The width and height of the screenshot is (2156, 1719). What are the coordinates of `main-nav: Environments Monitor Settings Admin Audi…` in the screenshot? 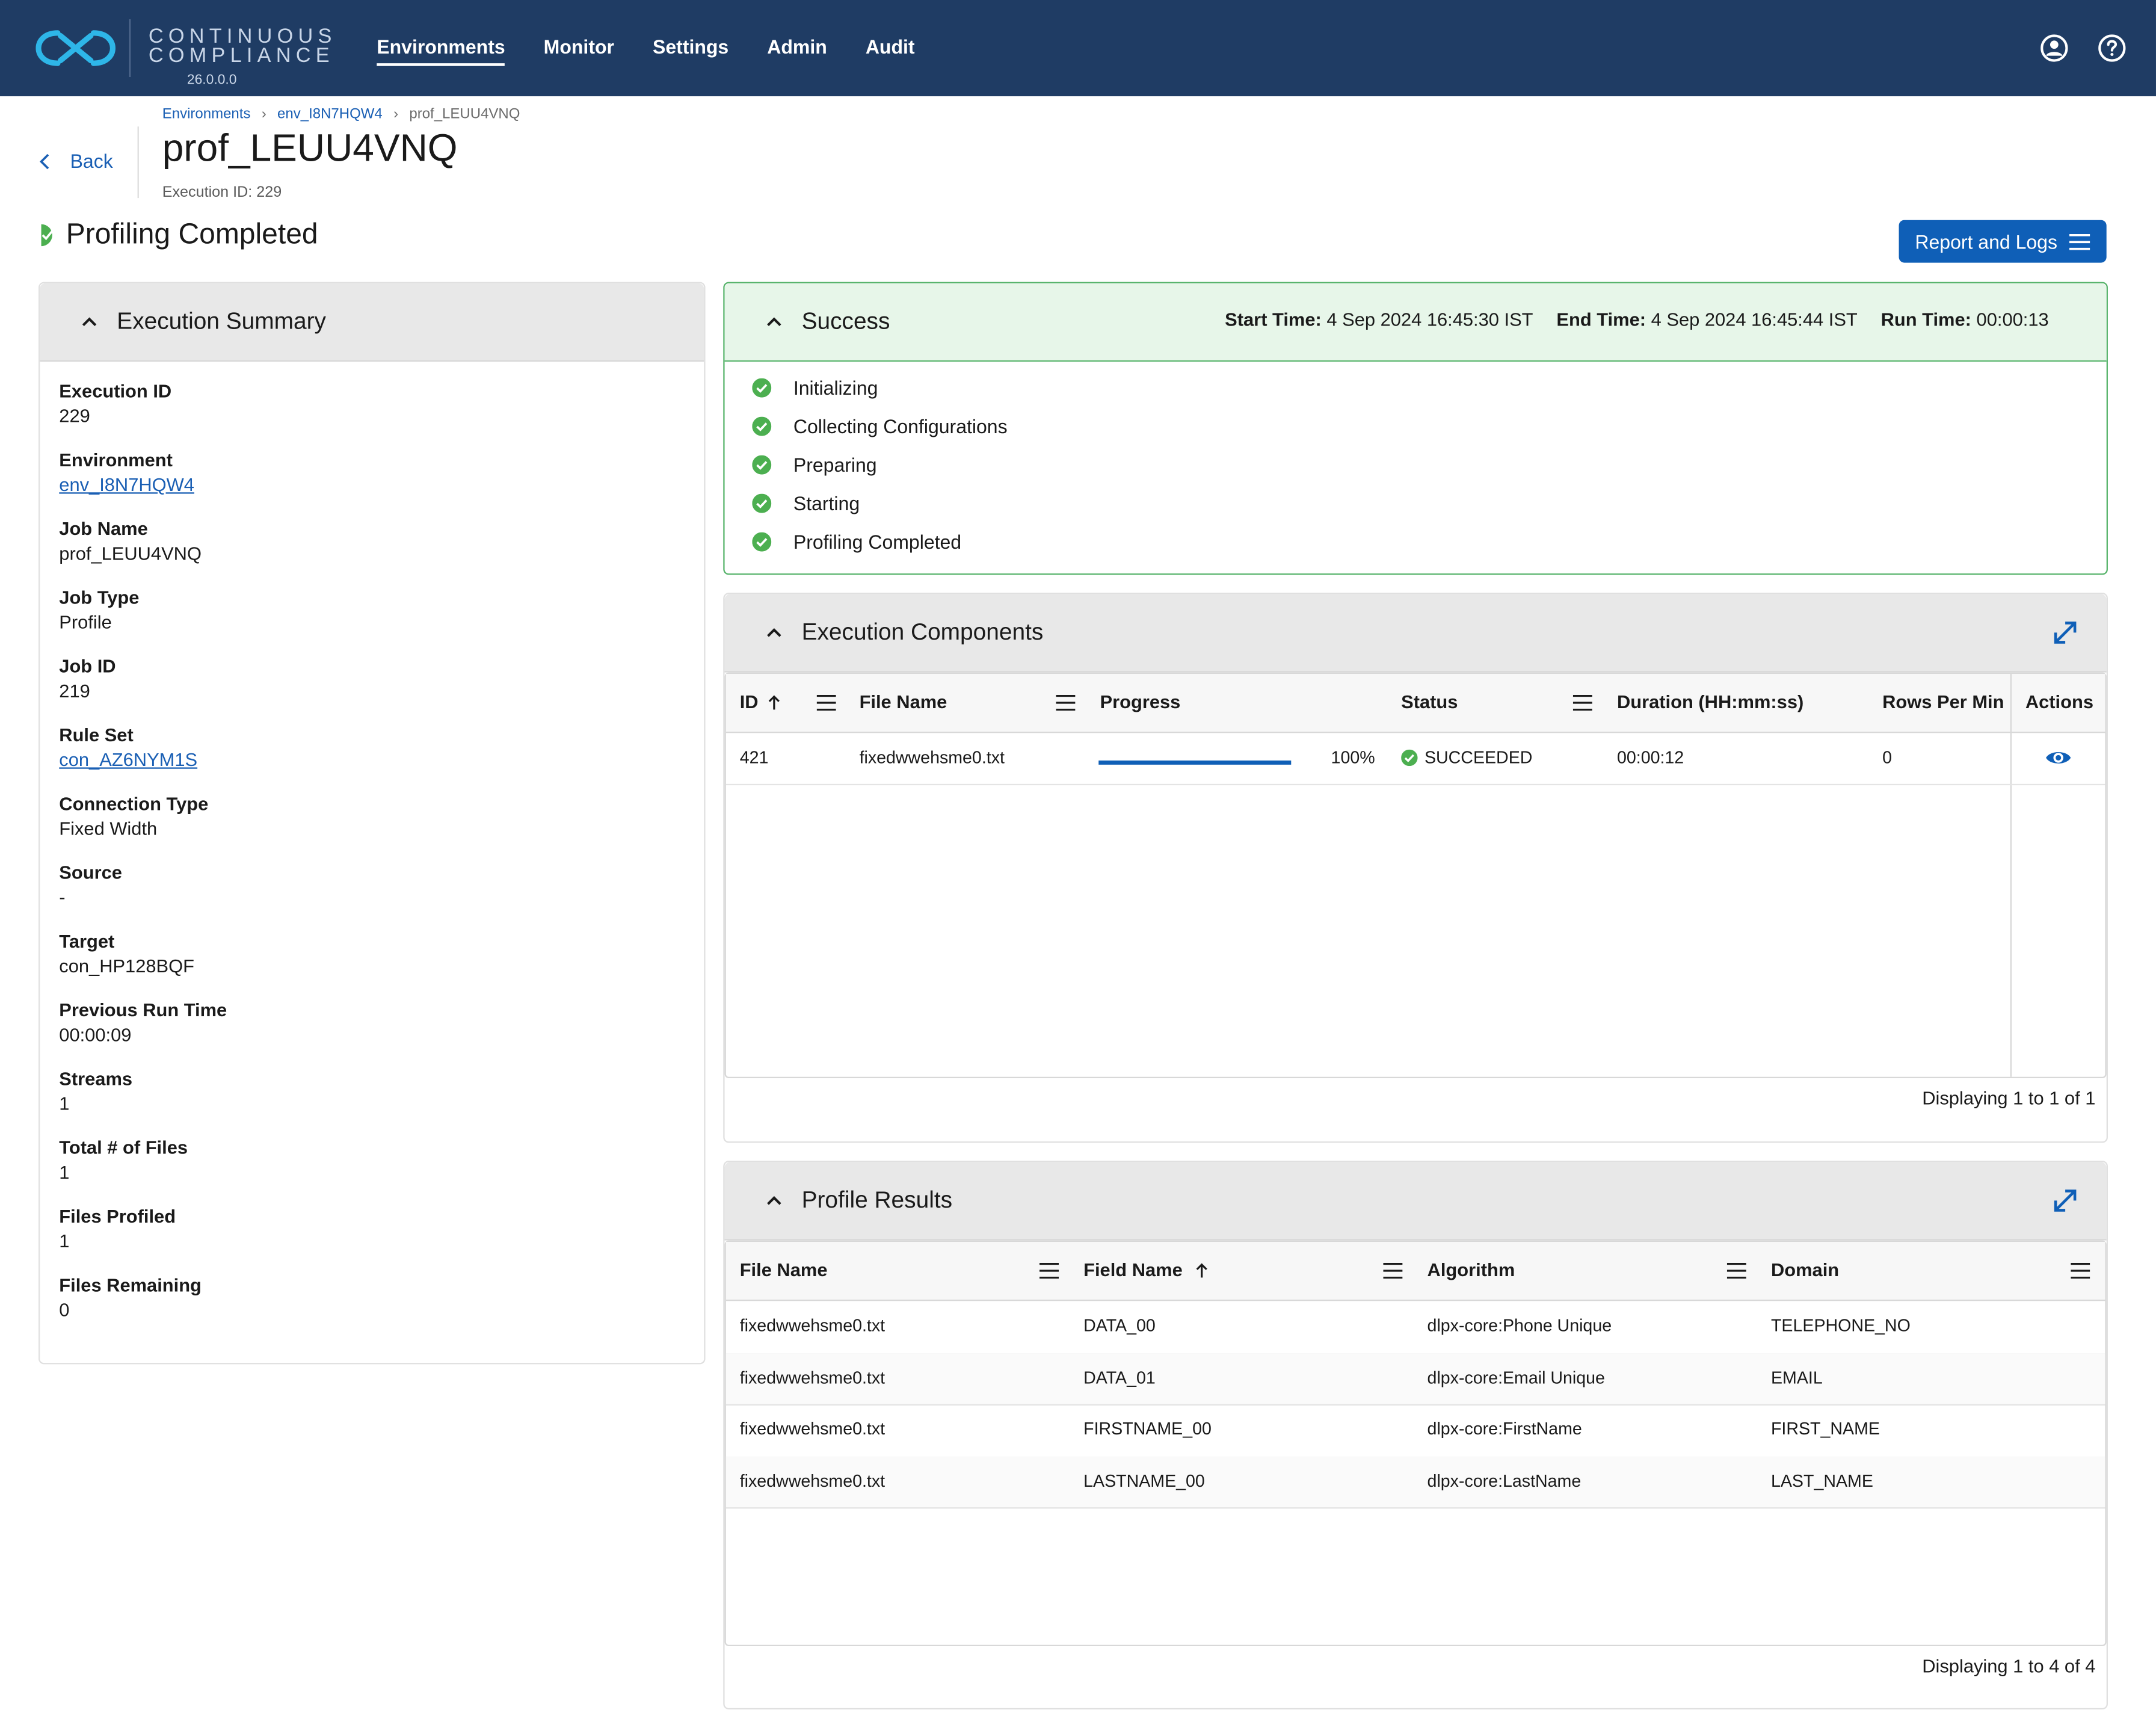 It's located at (646, 50).